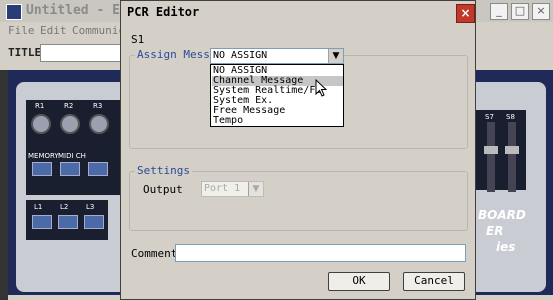 This screenshot has width=553, height=300. I want to click on knob-label-r1: R1, so click(40, 106).